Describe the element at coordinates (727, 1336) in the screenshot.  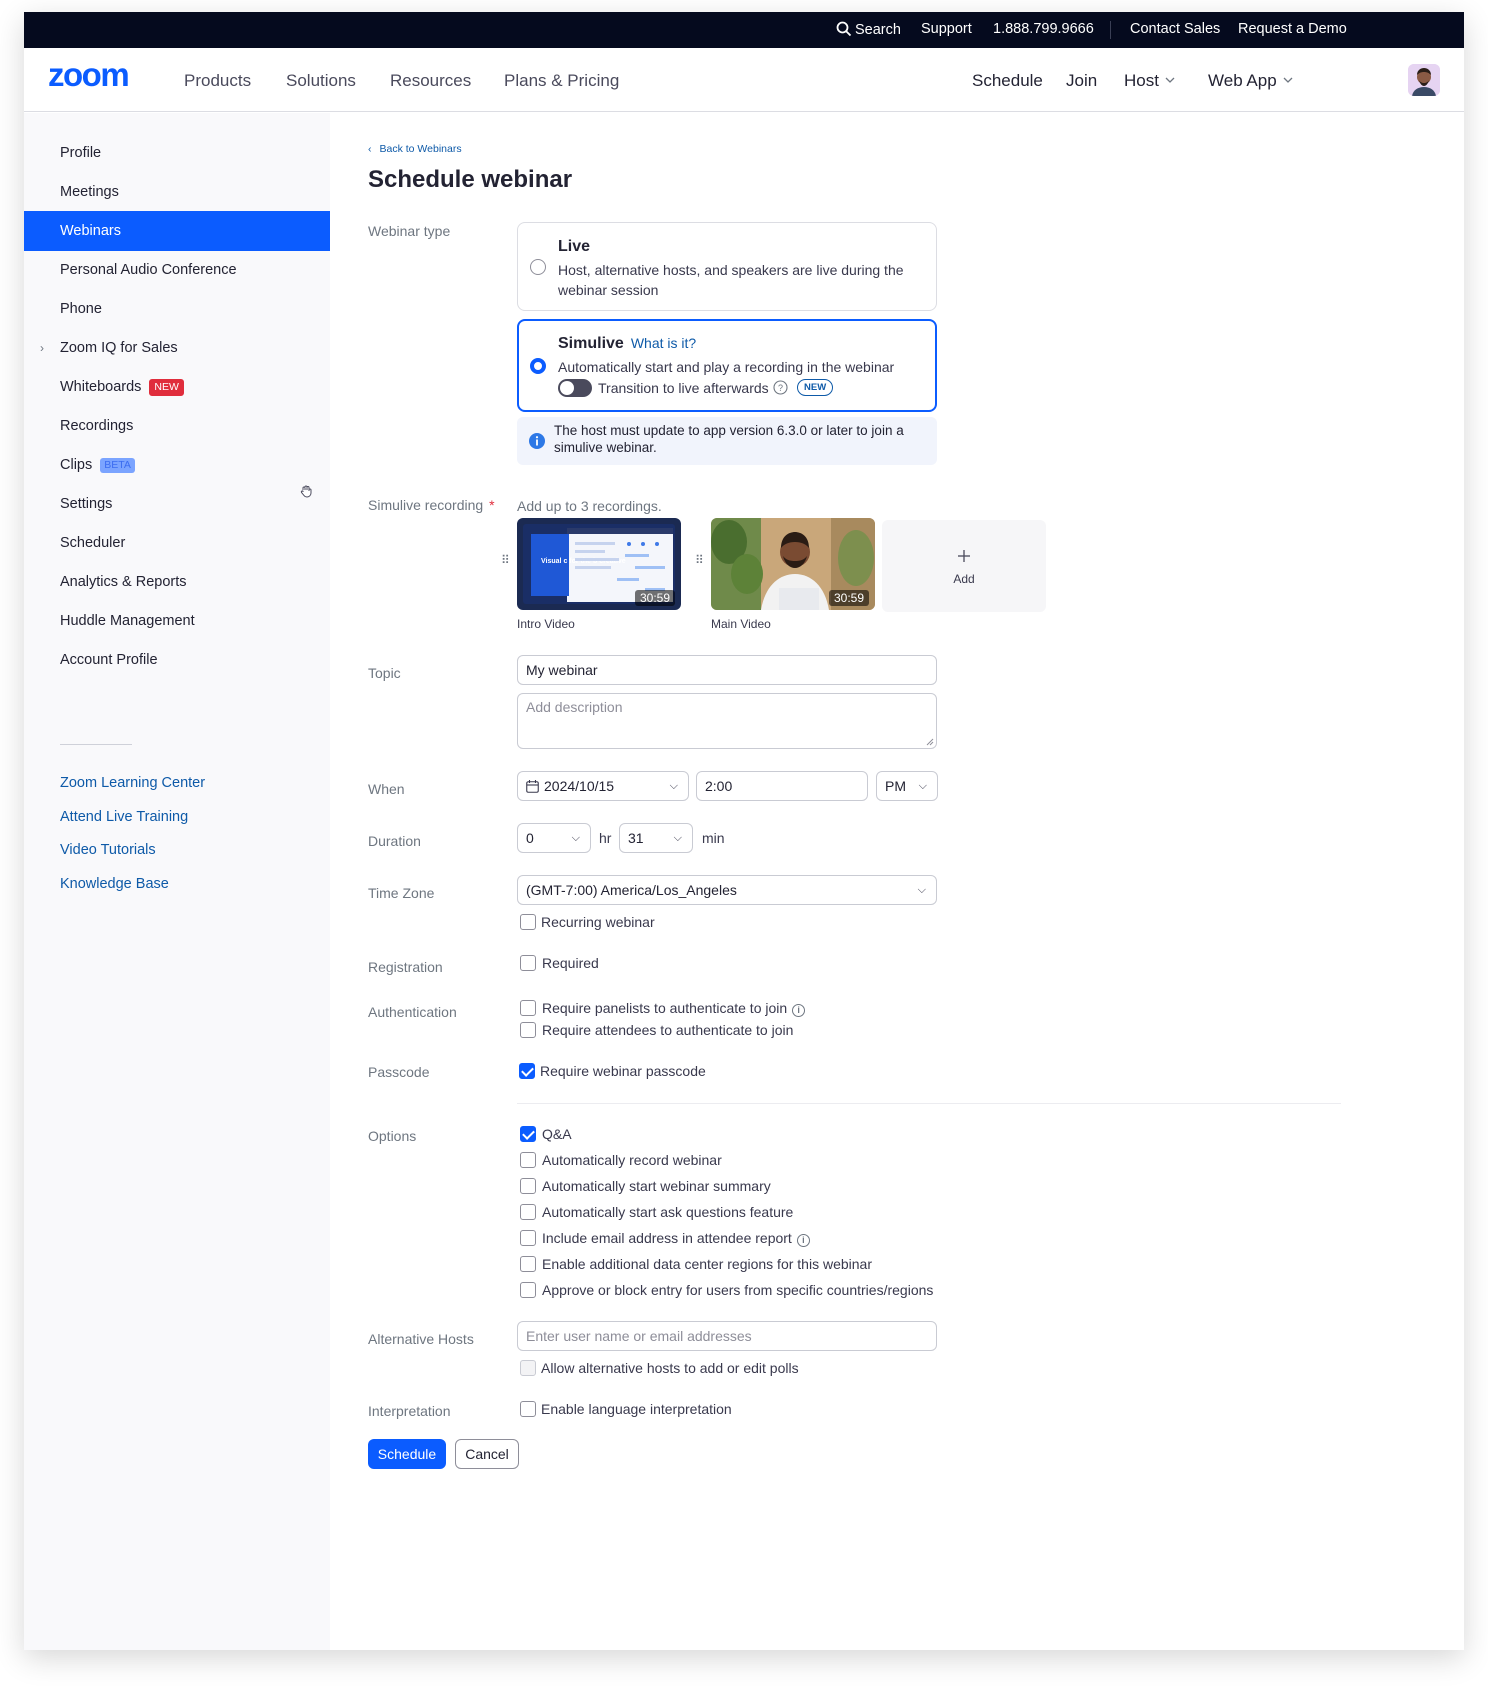
I see `alternative-hosts-input: Enter user name or email addresses` at that location.